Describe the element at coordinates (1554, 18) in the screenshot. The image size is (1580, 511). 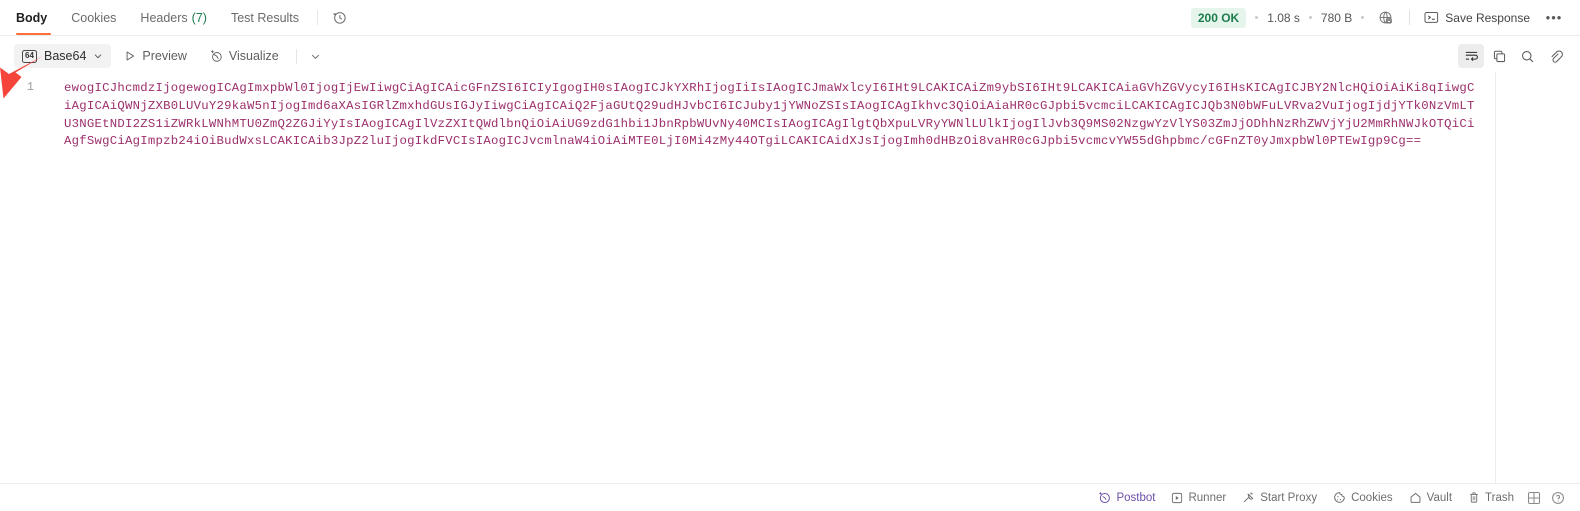
I see `response-more-button: •••` at that location.